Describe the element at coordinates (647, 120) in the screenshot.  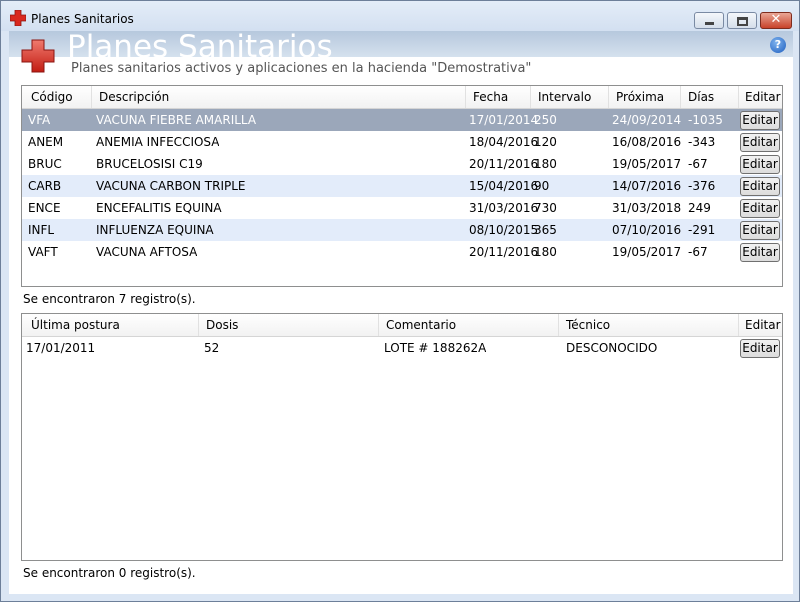
I see `cell-proxima: 24/09/2014` at that location.